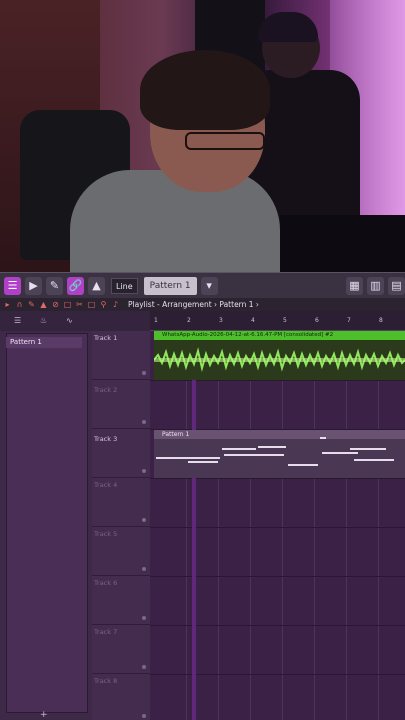  What do you see at coordinates (342, 243) in the screenshot?
I see `desk` at bounding box center [342, 243].